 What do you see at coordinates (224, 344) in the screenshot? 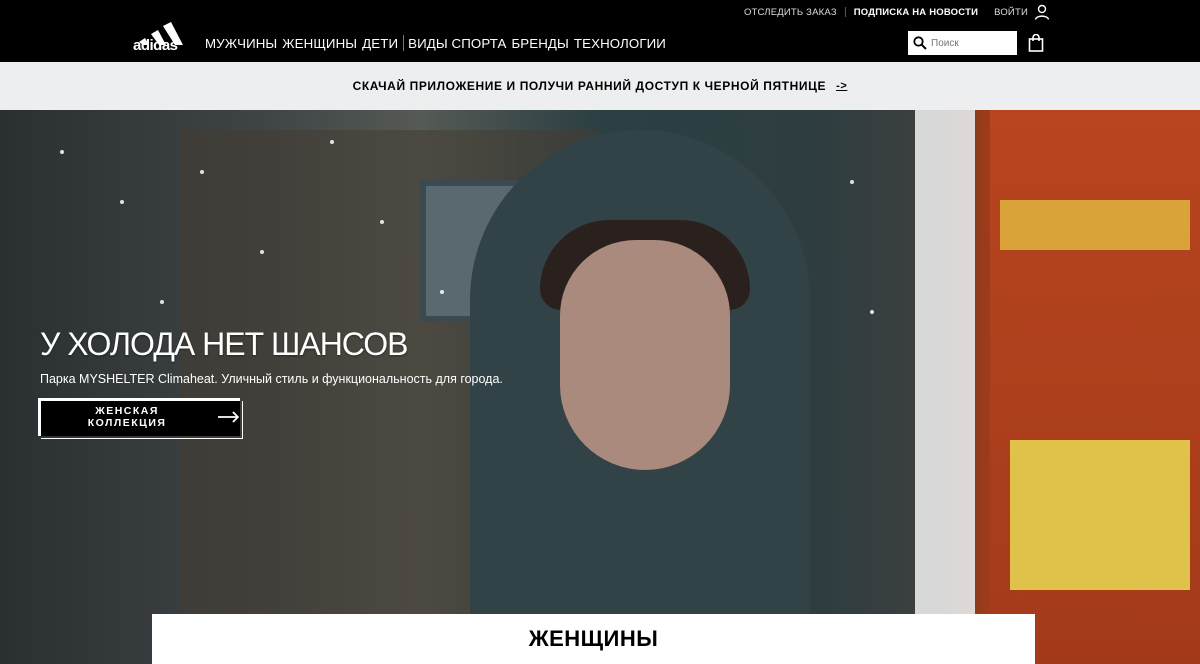
I see `hero-title: У ХОЛОДА НЕТ ШАНСОВ` at bounding box center [224, 344].